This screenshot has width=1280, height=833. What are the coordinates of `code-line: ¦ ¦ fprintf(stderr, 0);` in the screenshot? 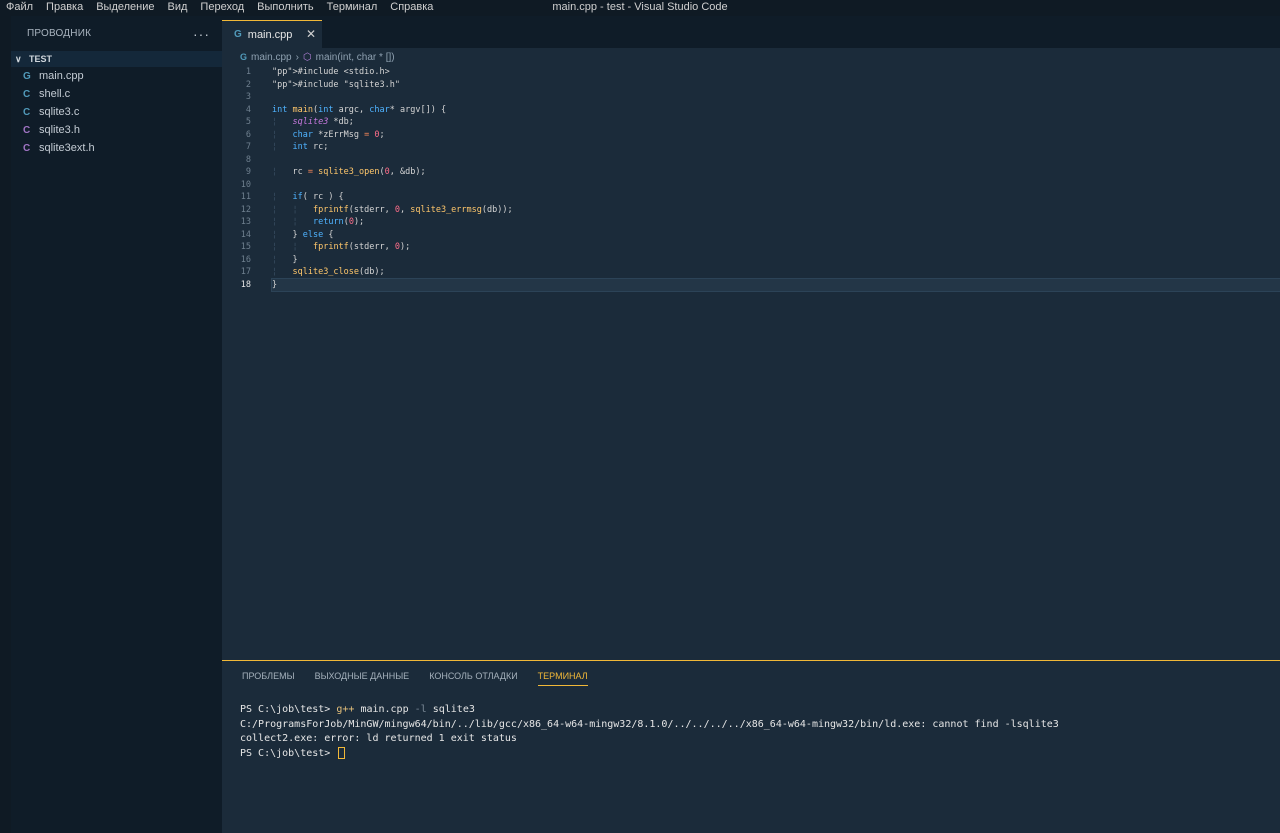 It's located at (776, 247).